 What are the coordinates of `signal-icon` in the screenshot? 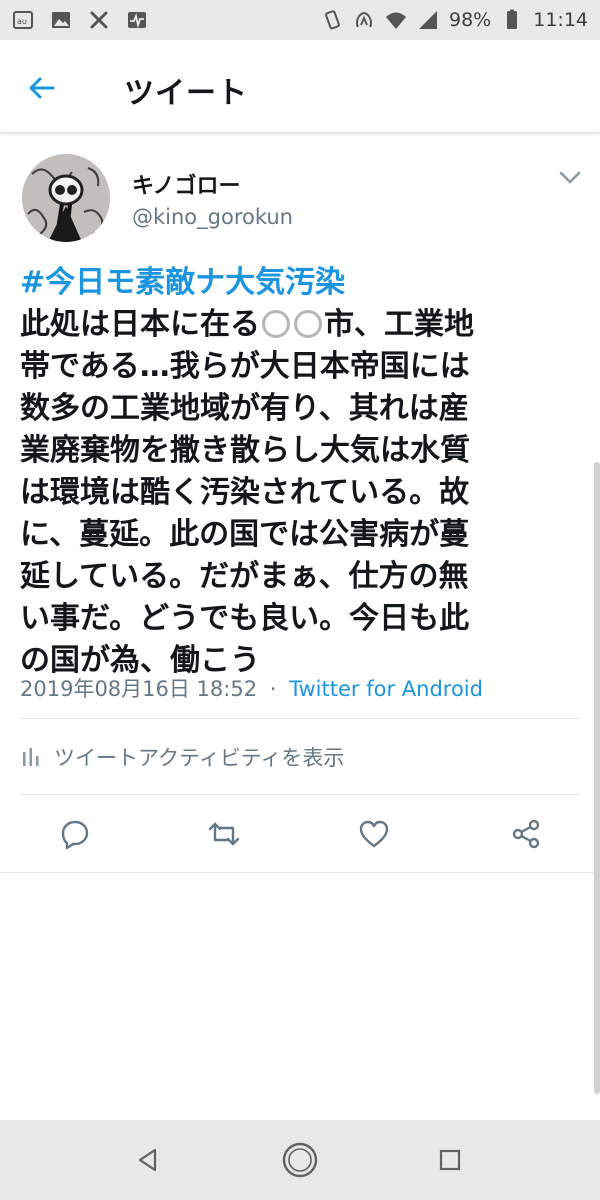 It's located at (428, 20).